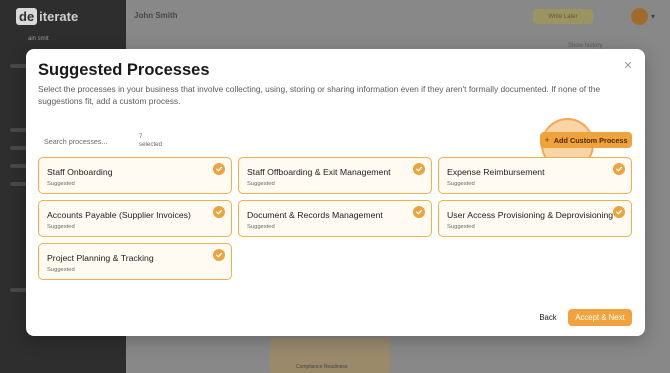 This screenshot has width=670, height=373. I want to click on app-logo: de iterate, so click(47, 16).